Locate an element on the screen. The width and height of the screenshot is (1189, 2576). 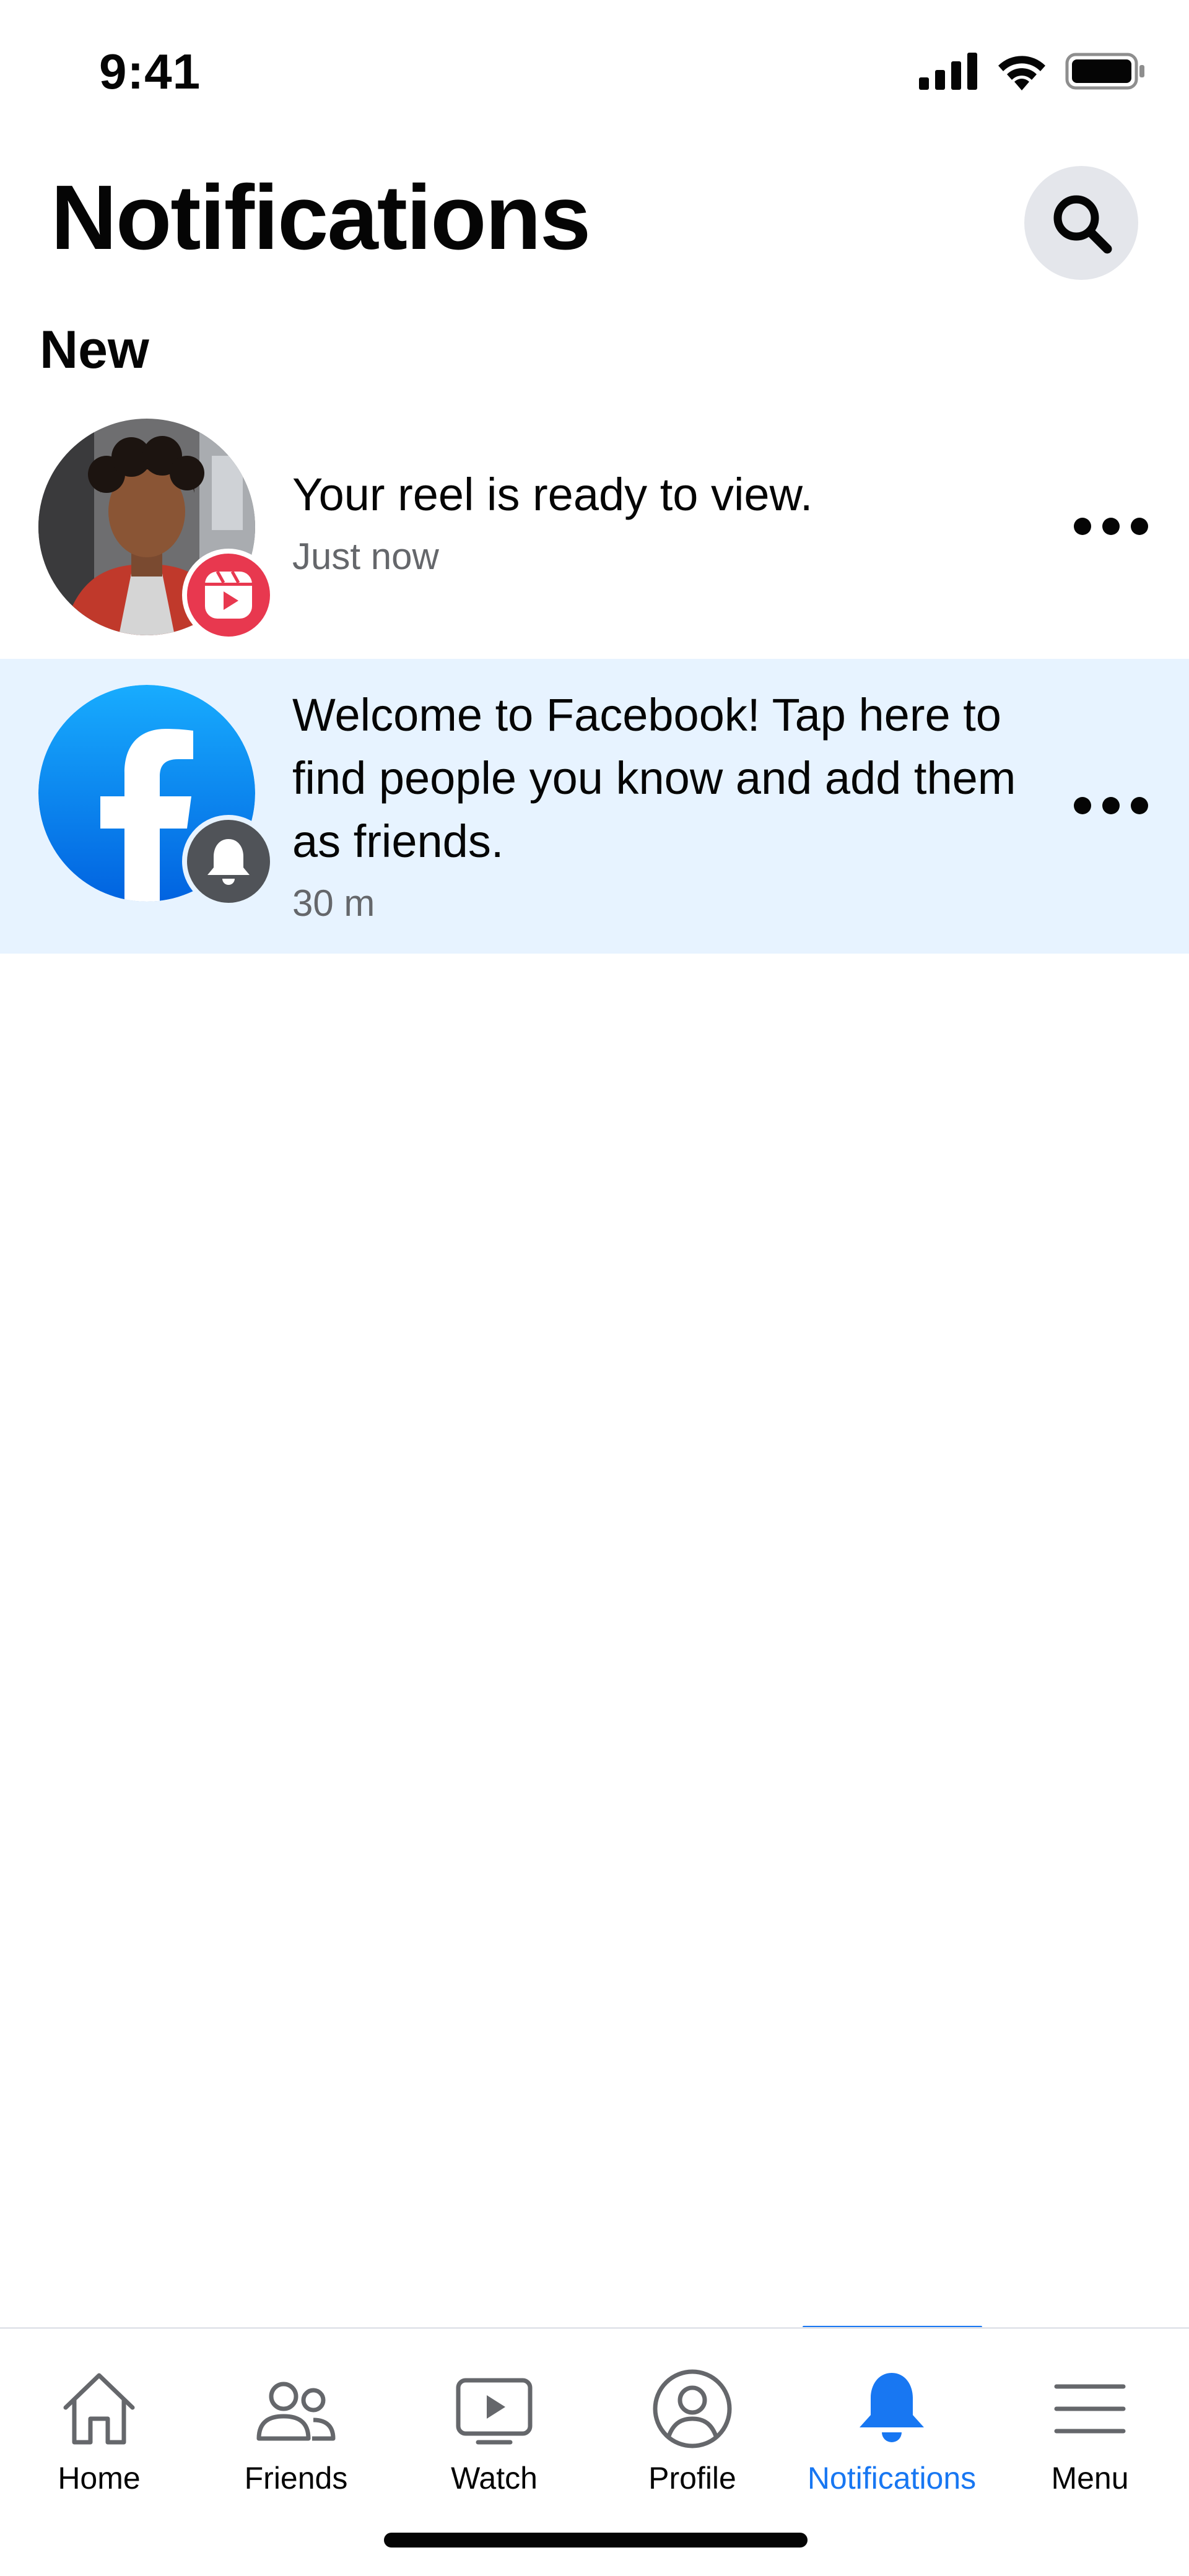
home-indicator is located at coordinates (596, 2540).